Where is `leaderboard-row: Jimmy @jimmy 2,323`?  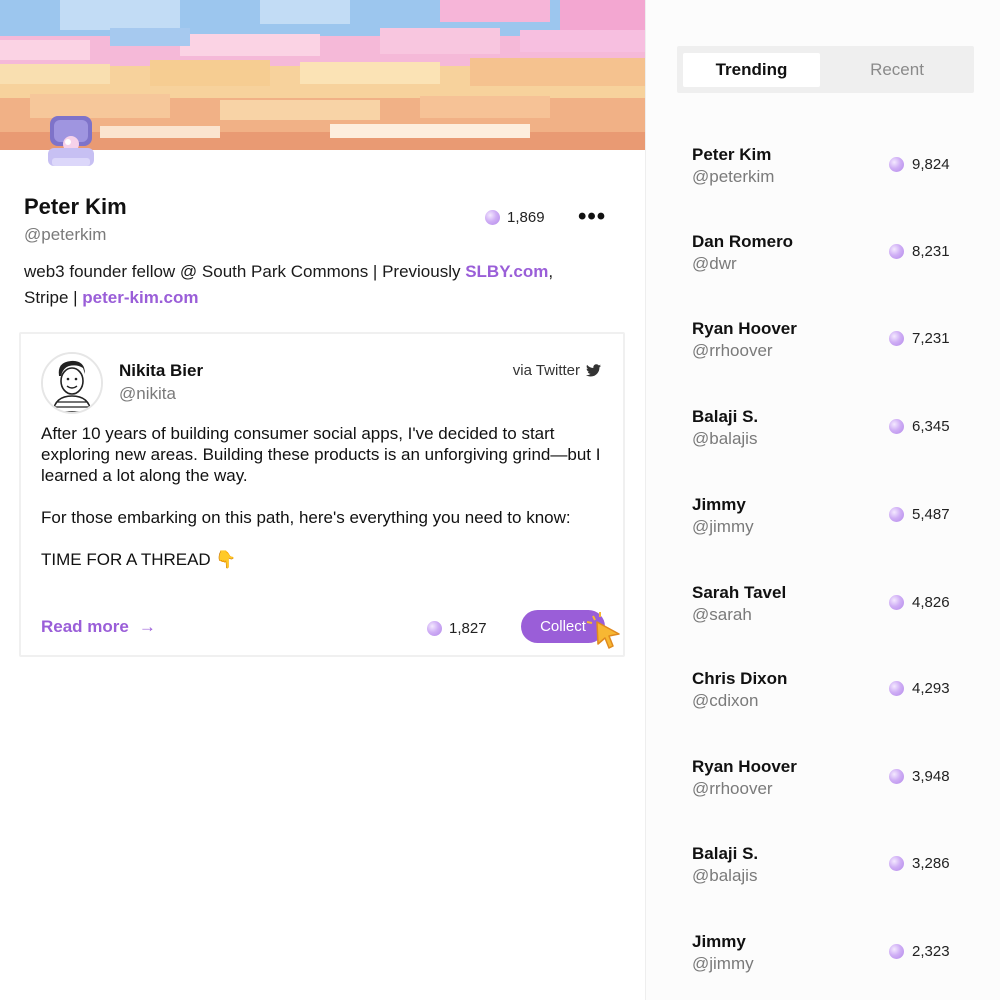 leaderboard-row: Jimmy @jimmy 2,323 is located at coordinates (827, 957).